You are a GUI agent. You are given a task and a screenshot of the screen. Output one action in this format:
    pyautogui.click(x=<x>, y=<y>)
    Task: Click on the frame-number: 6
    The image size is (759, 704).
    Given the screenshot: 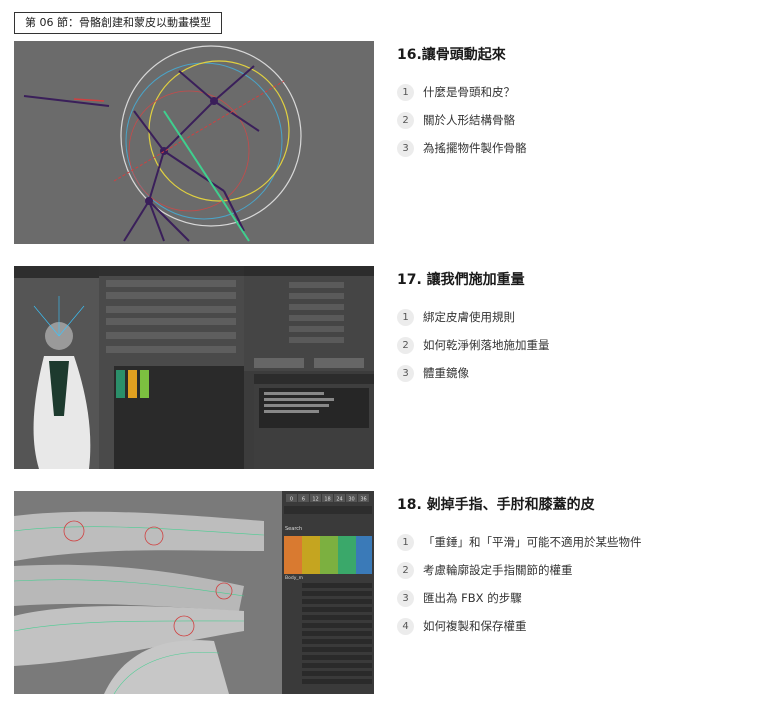 What is the action you would take?
    pyautogui.click(x=303, y=500)
    